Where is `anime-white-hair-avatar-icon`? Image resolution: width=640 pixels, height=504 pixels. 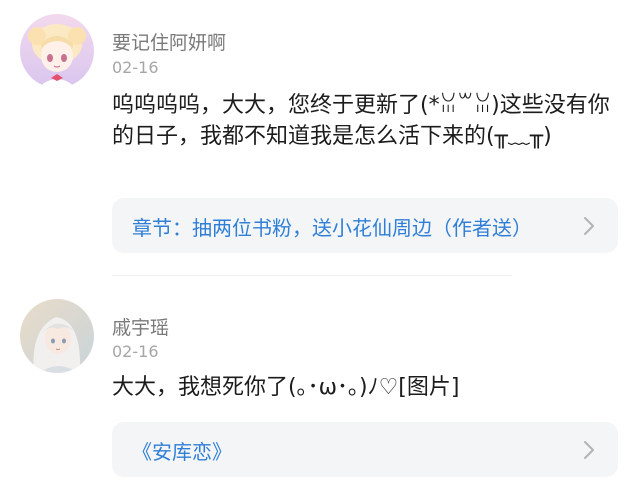
anime-white-hair-avatar-icon is located at coordinates (57, 336).